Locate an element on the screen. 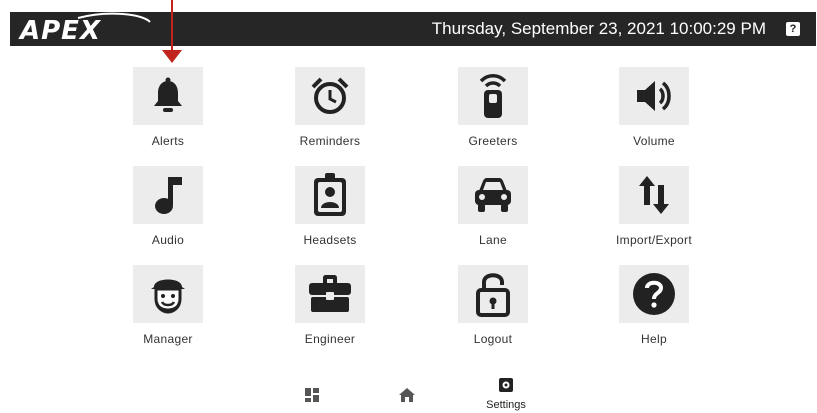 The image size is (817, 413). tile-greeters: Greeters is located at coordinates (493, 107).